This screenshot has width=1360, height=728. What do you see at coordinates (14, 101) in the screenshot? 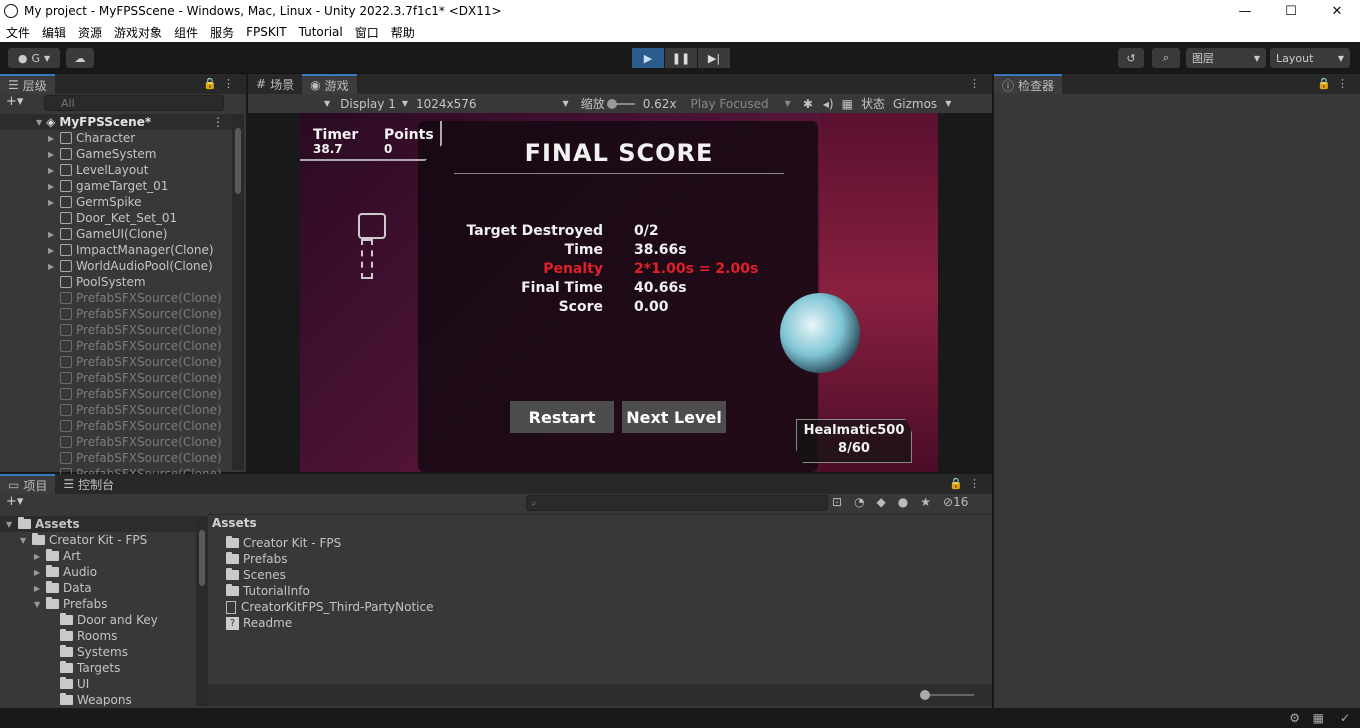
I see `add-object-button: +▾` at bounding box center [14, 101].